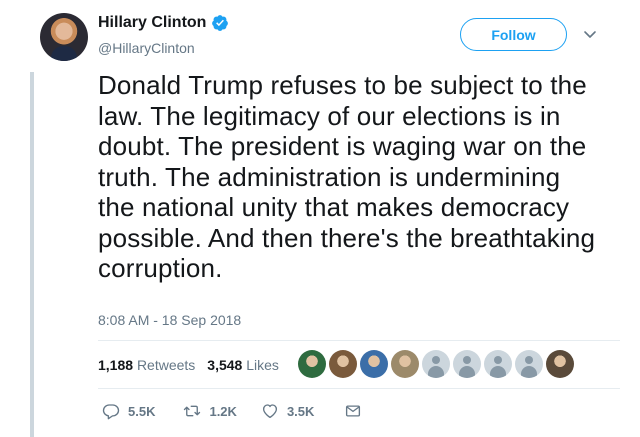  I want to click on envelope-icon, so click(353, 411).